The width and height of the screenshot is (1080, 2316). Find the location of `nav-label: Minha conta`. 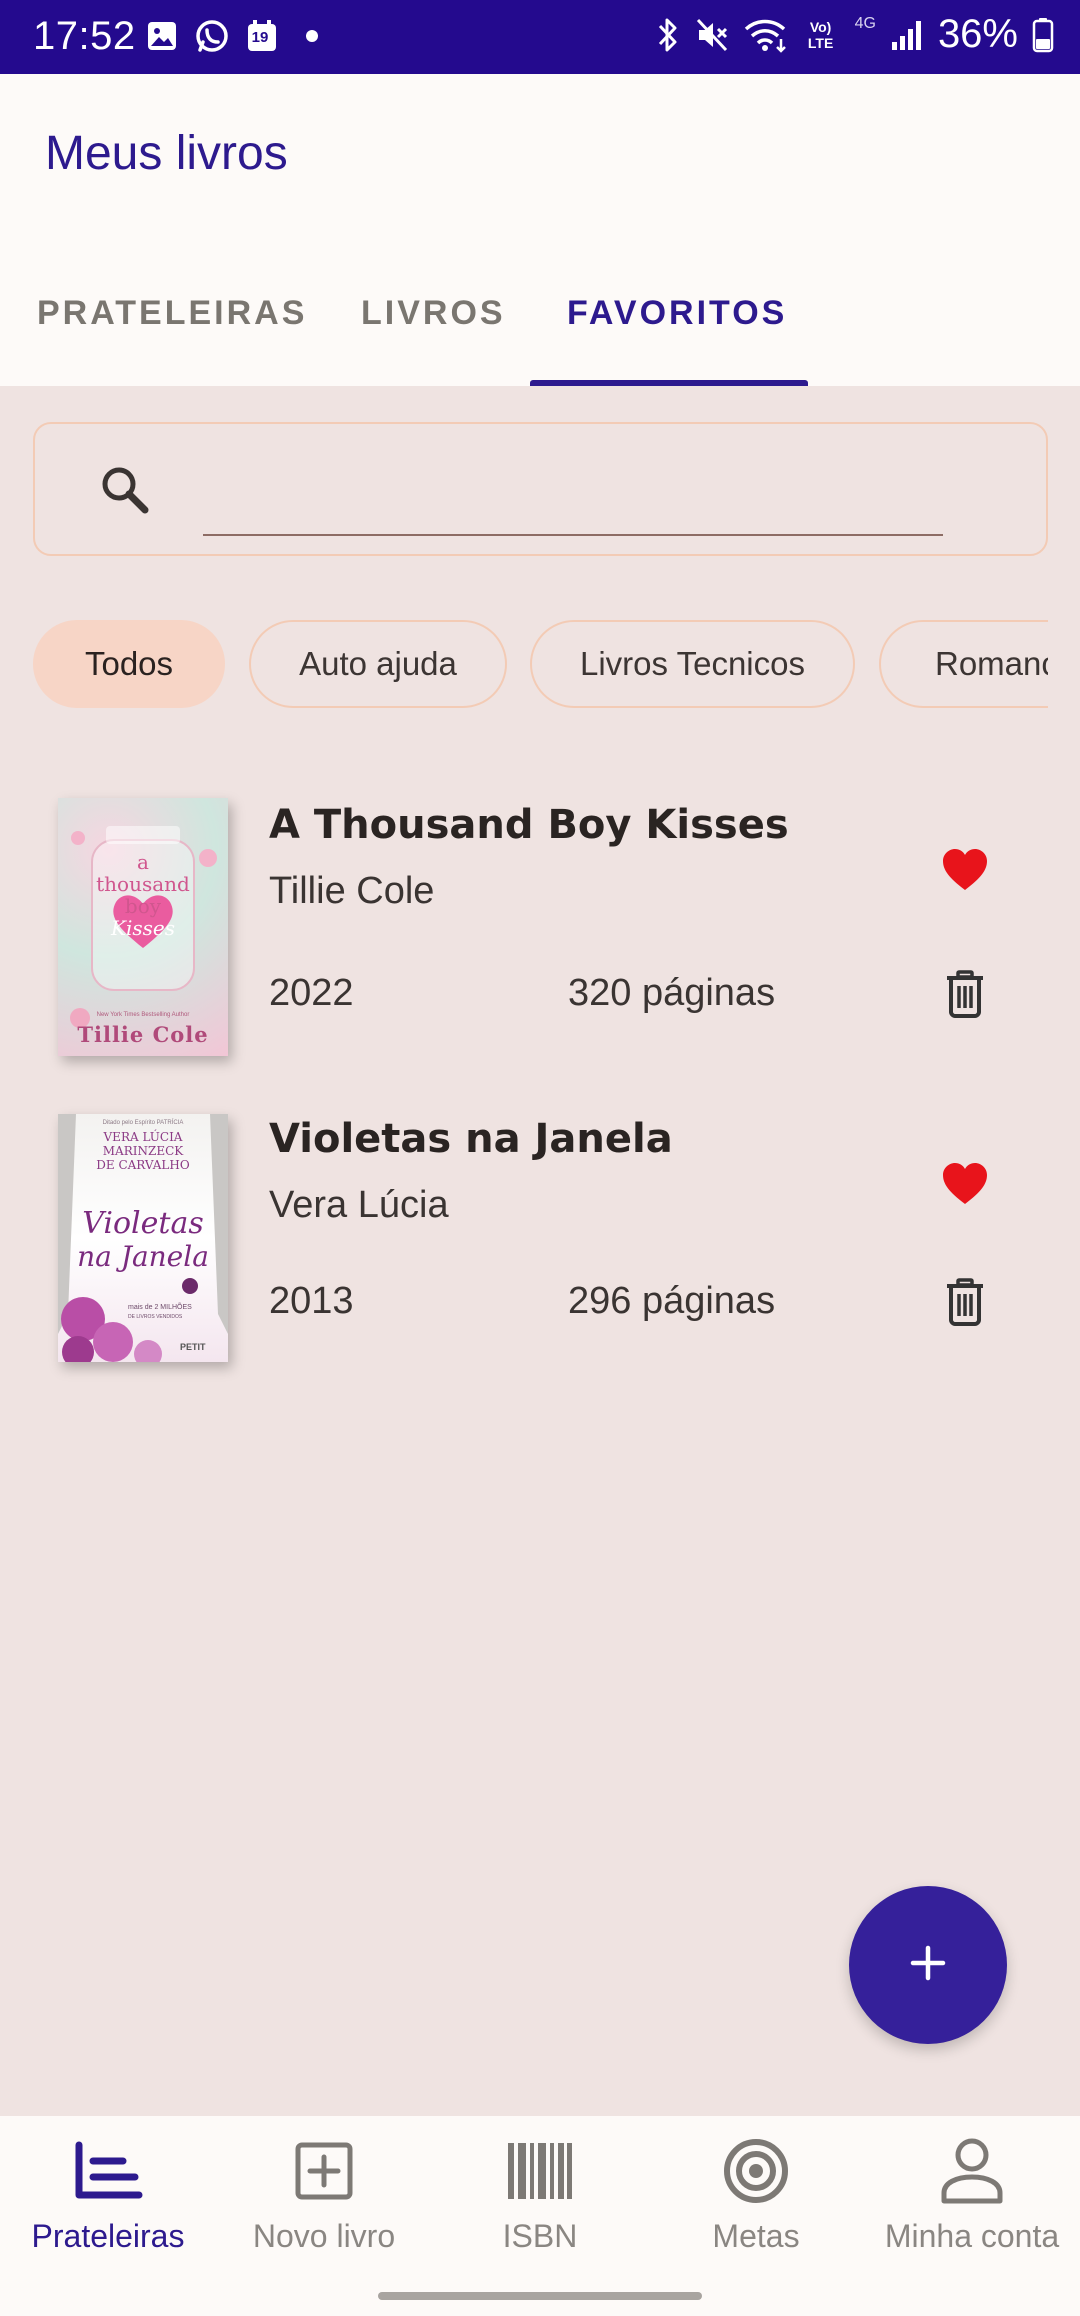

nav-label: Minha conta is located at coordinates (972, 2236).